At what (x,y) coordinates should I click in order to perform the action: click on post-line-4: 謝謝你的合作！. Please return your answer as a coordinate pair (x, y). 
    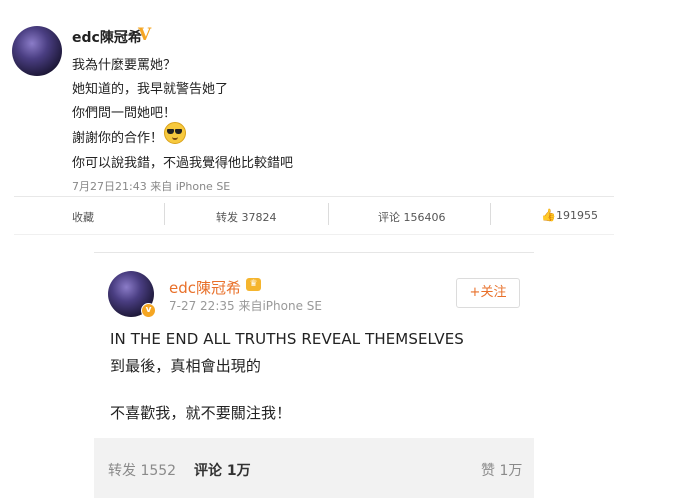
    Looking at the image, I should click on (118, 138).